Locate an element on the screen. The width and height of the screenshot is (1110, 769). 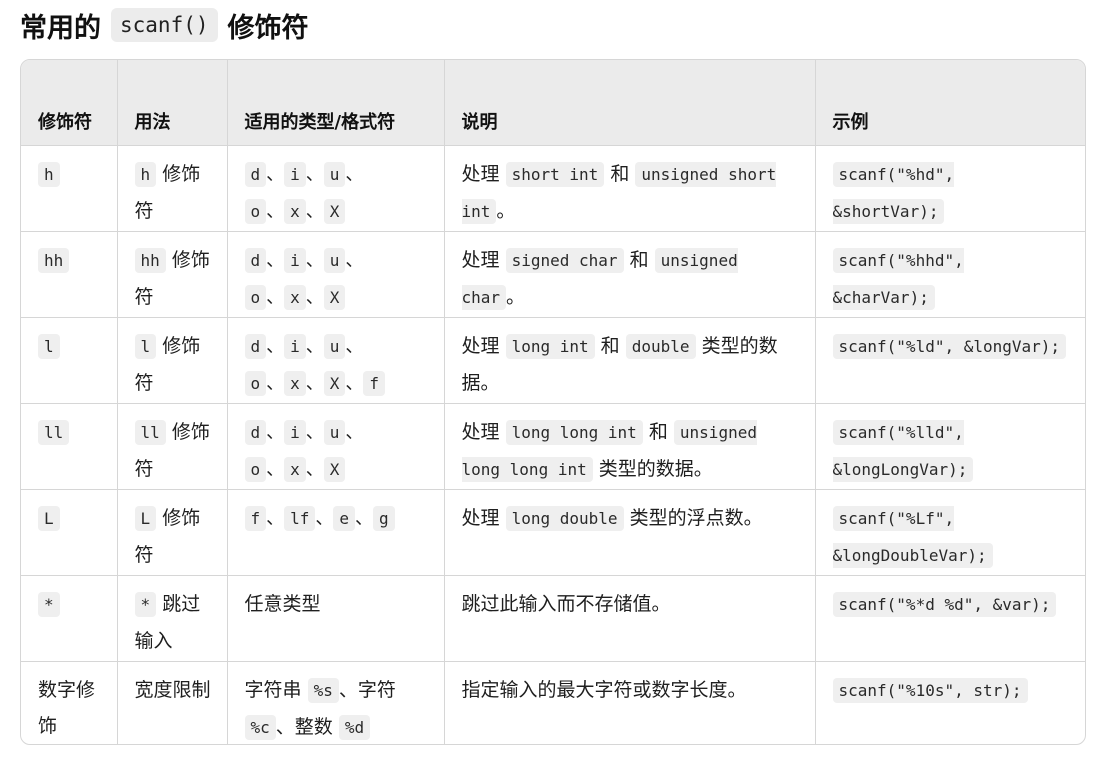
cell-example: scanf("%Lf", &longDoubleVar); is located at coordinates (950, 532).